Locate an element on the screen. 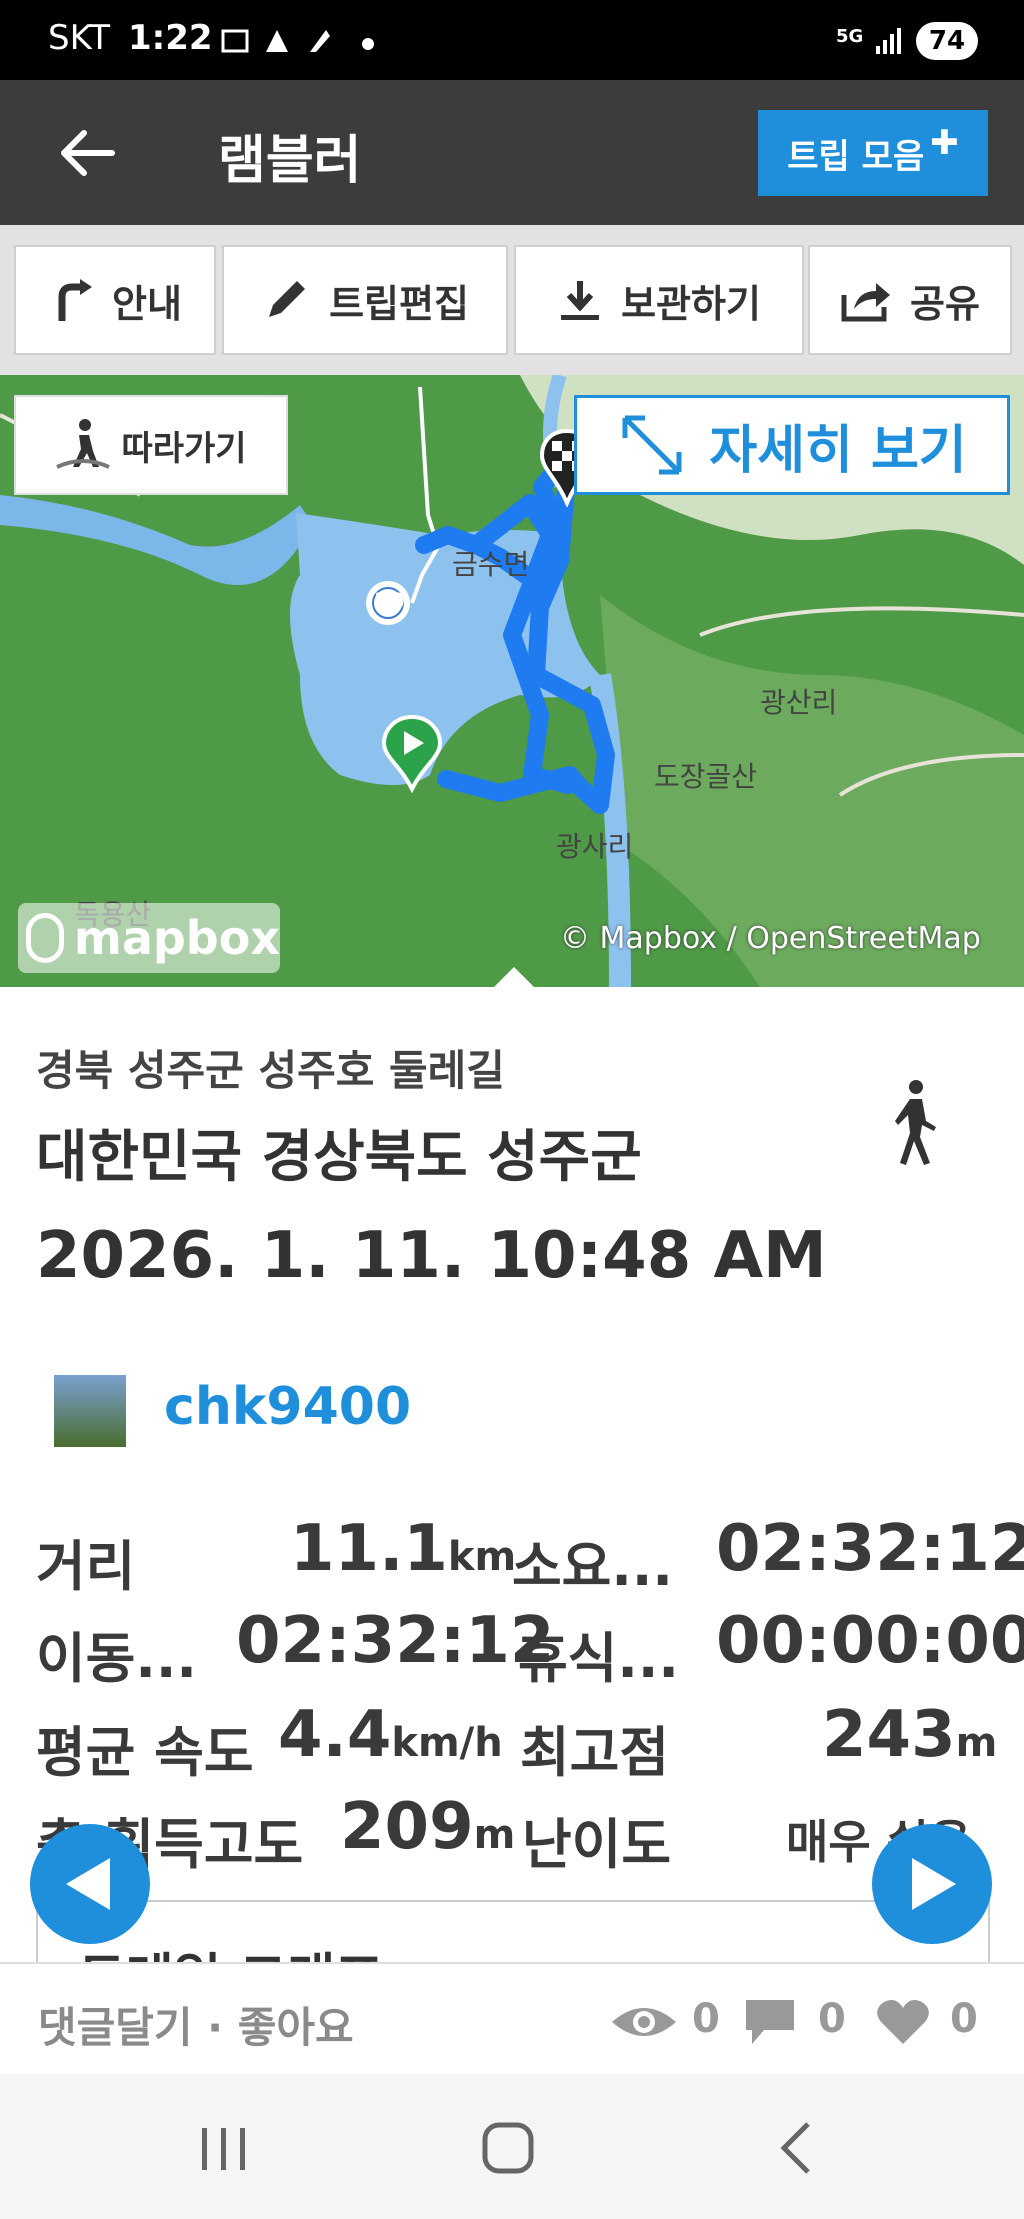 Image resolution: width=1024 pixels, height=2219 pixels. save-button: 보관하기 is located at coordinates (659, 300).